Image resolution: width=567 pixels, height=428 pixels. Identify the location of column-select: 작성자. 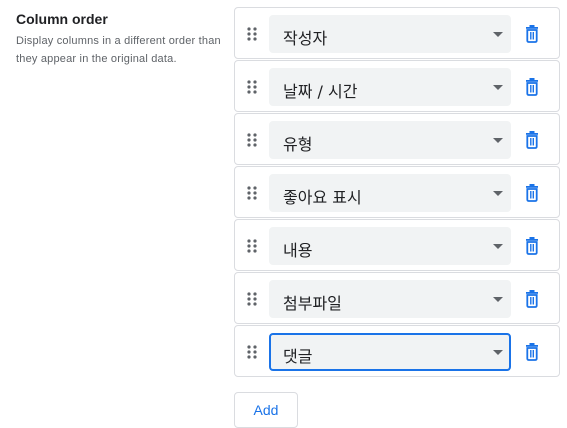
(390, 34).